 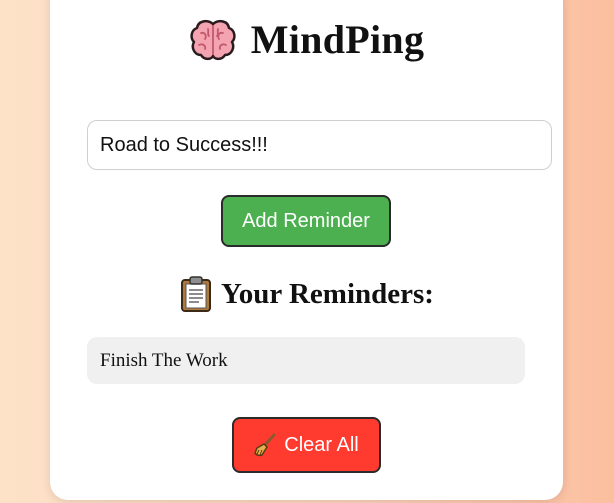 I want to click on app-header: MindPing, so click(x=306, y=39).